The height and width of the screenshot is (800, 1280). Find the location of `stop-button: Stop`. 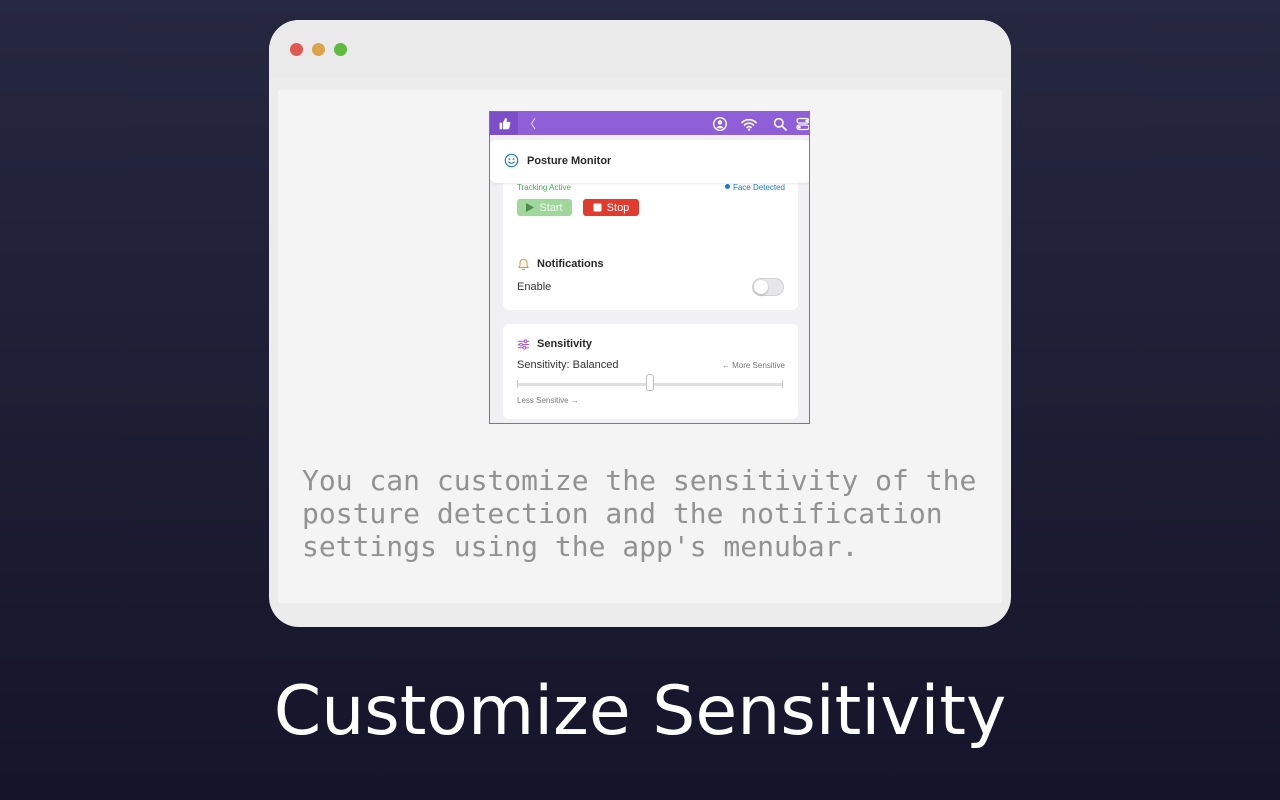

stop-button: Stop is located at coordinates (611, 207).